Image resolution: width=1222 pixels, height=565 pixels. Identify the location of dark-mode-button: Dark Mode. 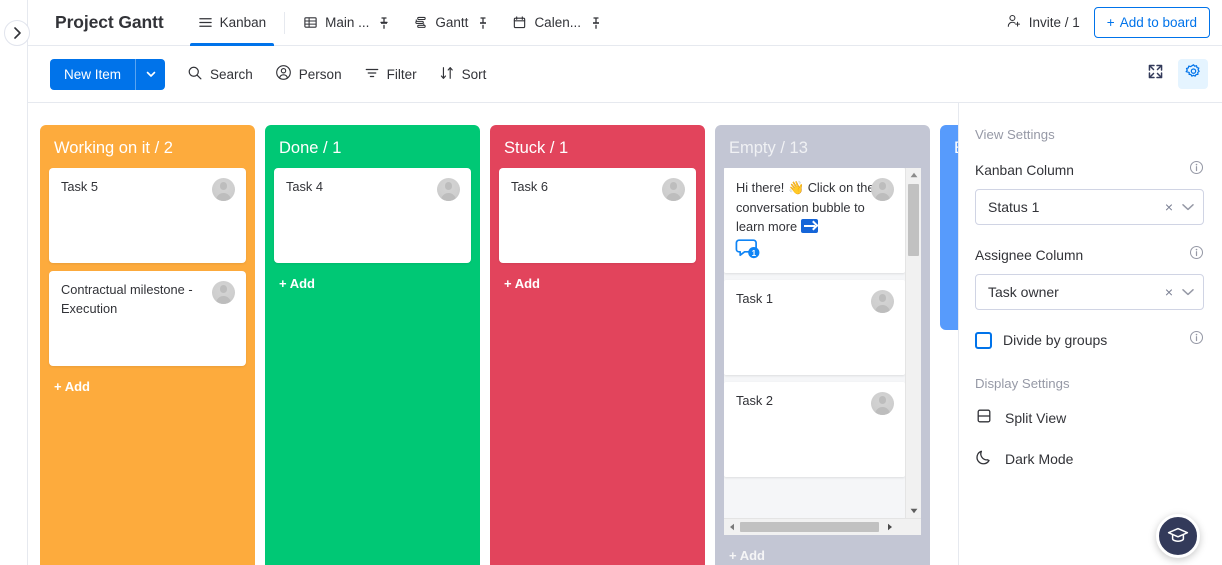
(1089, 458).